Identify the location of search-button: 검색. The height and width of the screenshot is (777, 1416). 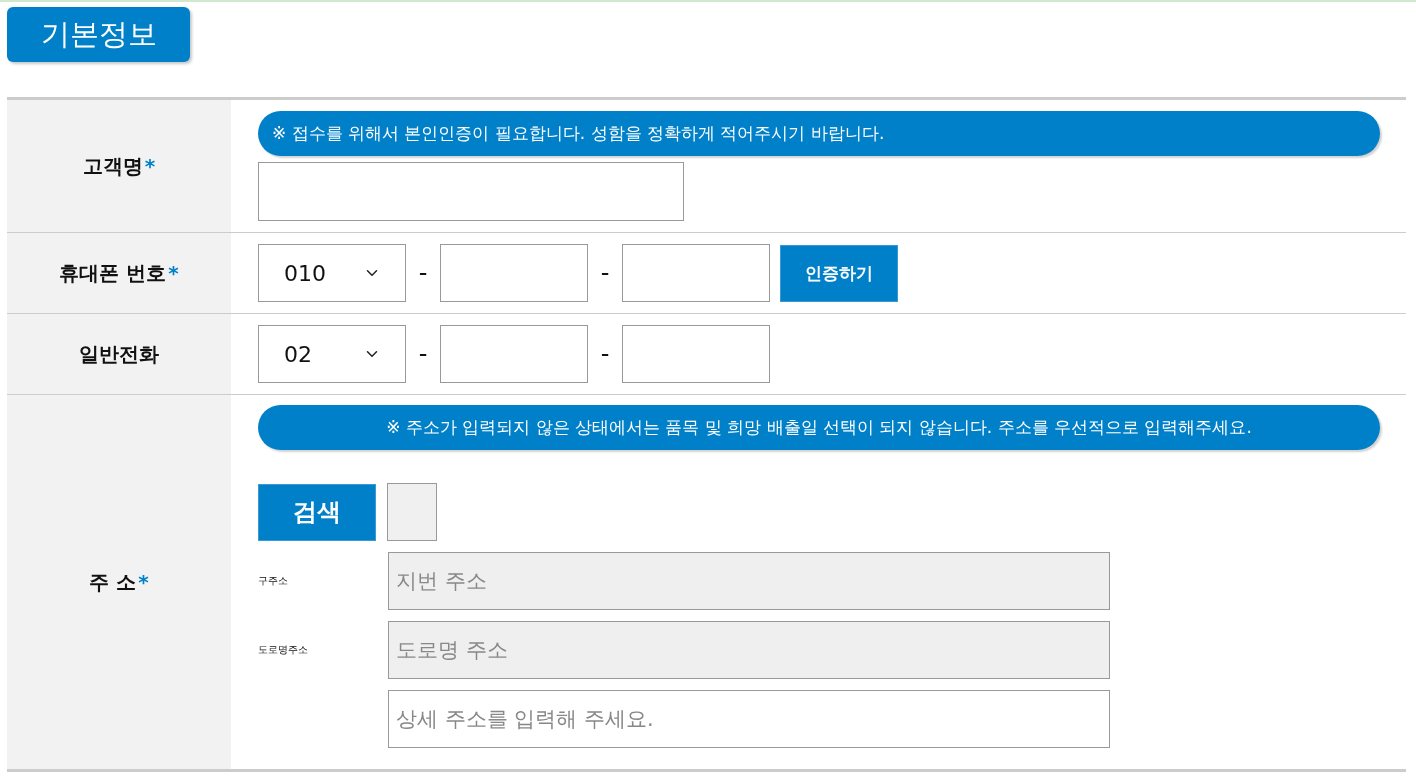
(317, 512).